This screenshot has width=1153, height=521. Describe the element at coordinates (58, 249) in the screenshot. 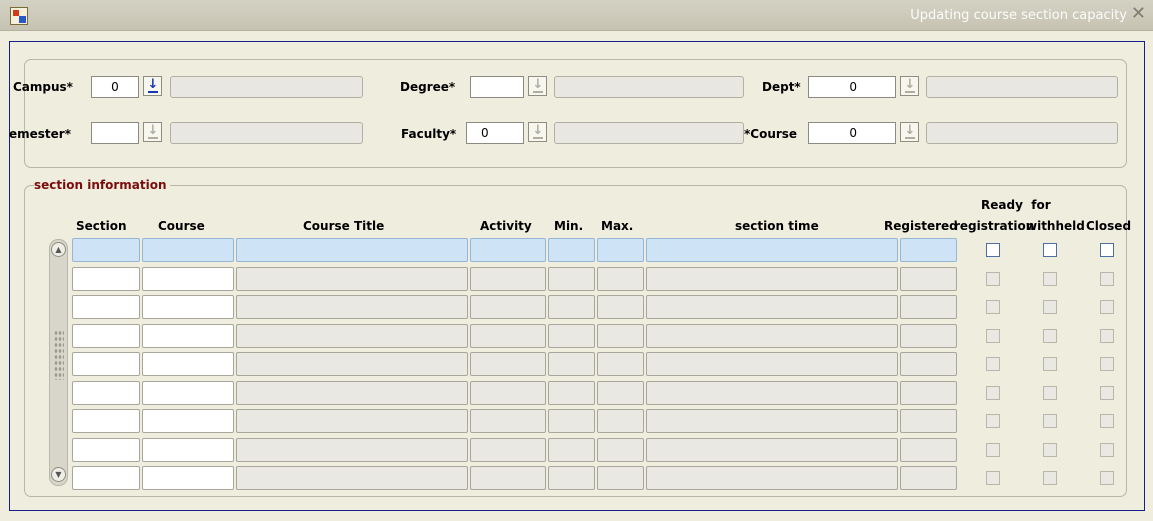

I see `scroll-up-icon: ▲` at that location.